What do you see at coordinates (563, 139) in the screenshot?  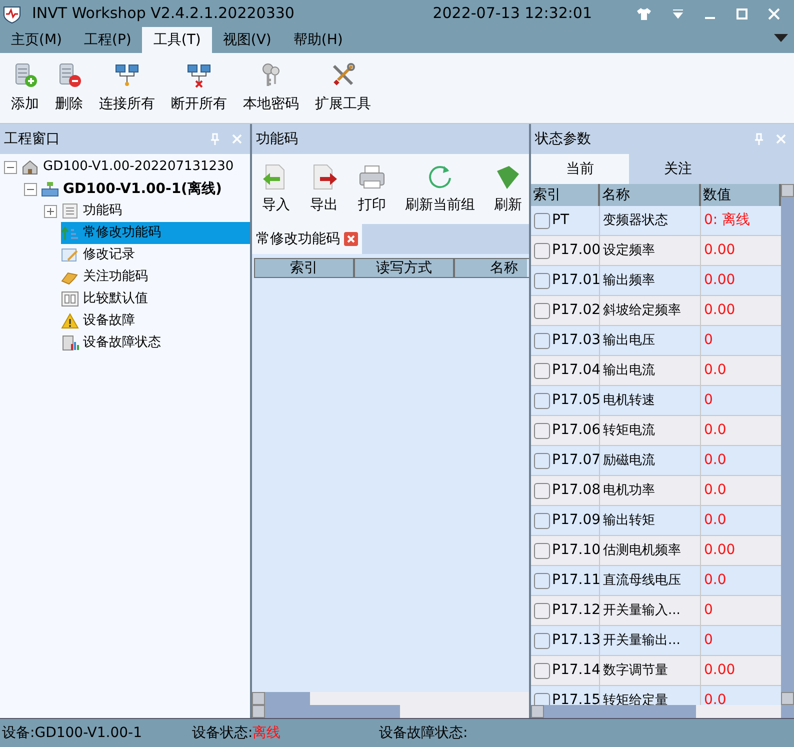 I see `panel-title: 状态参数` at bounding box center [563, 139].